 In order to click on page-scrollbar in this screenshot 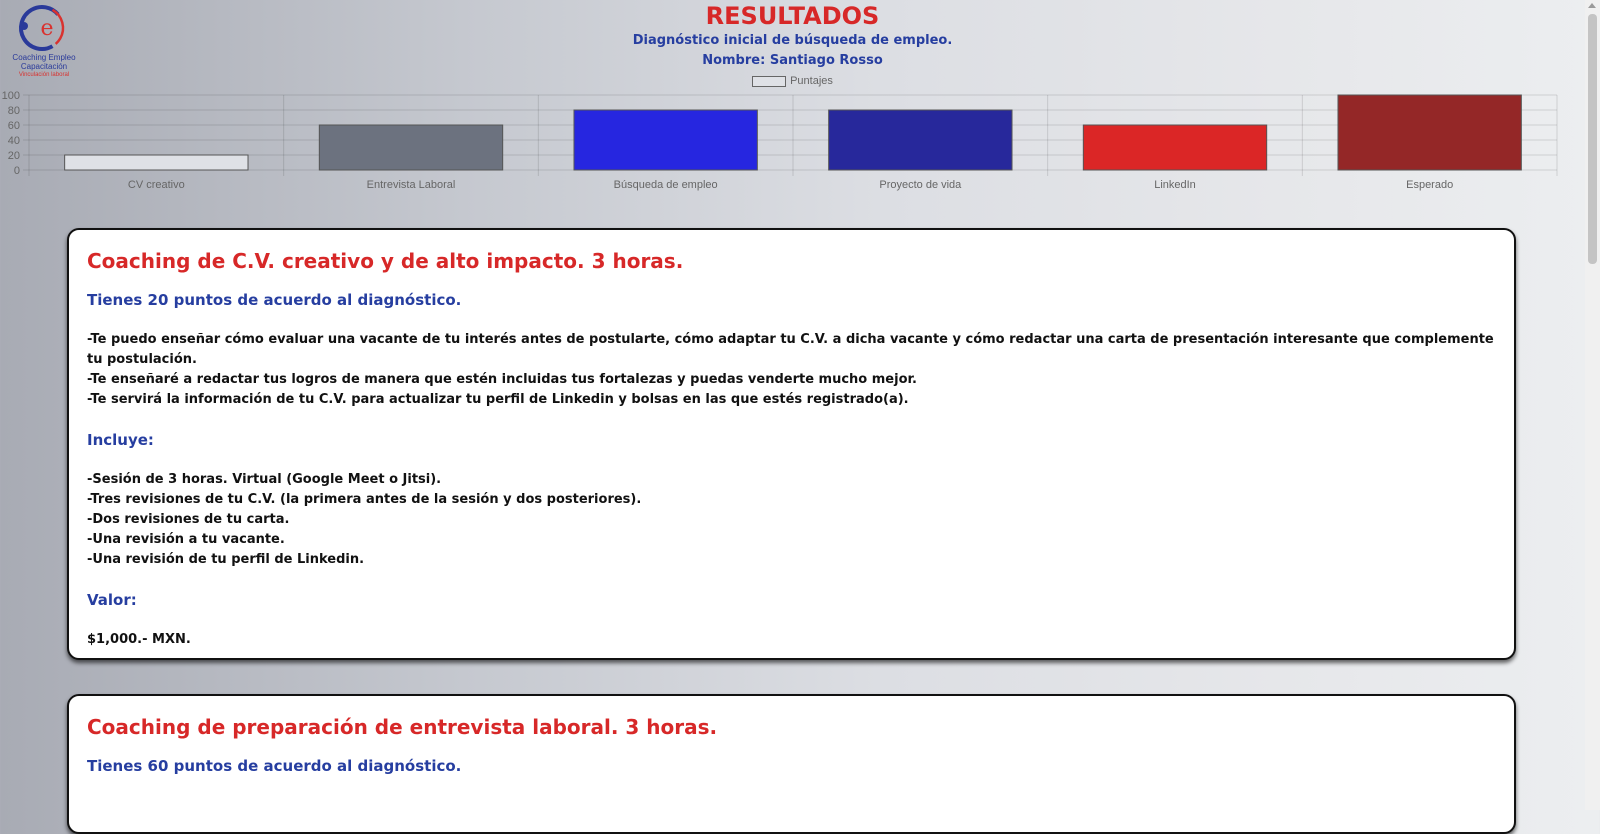, I will do `click(1592, 405)`.